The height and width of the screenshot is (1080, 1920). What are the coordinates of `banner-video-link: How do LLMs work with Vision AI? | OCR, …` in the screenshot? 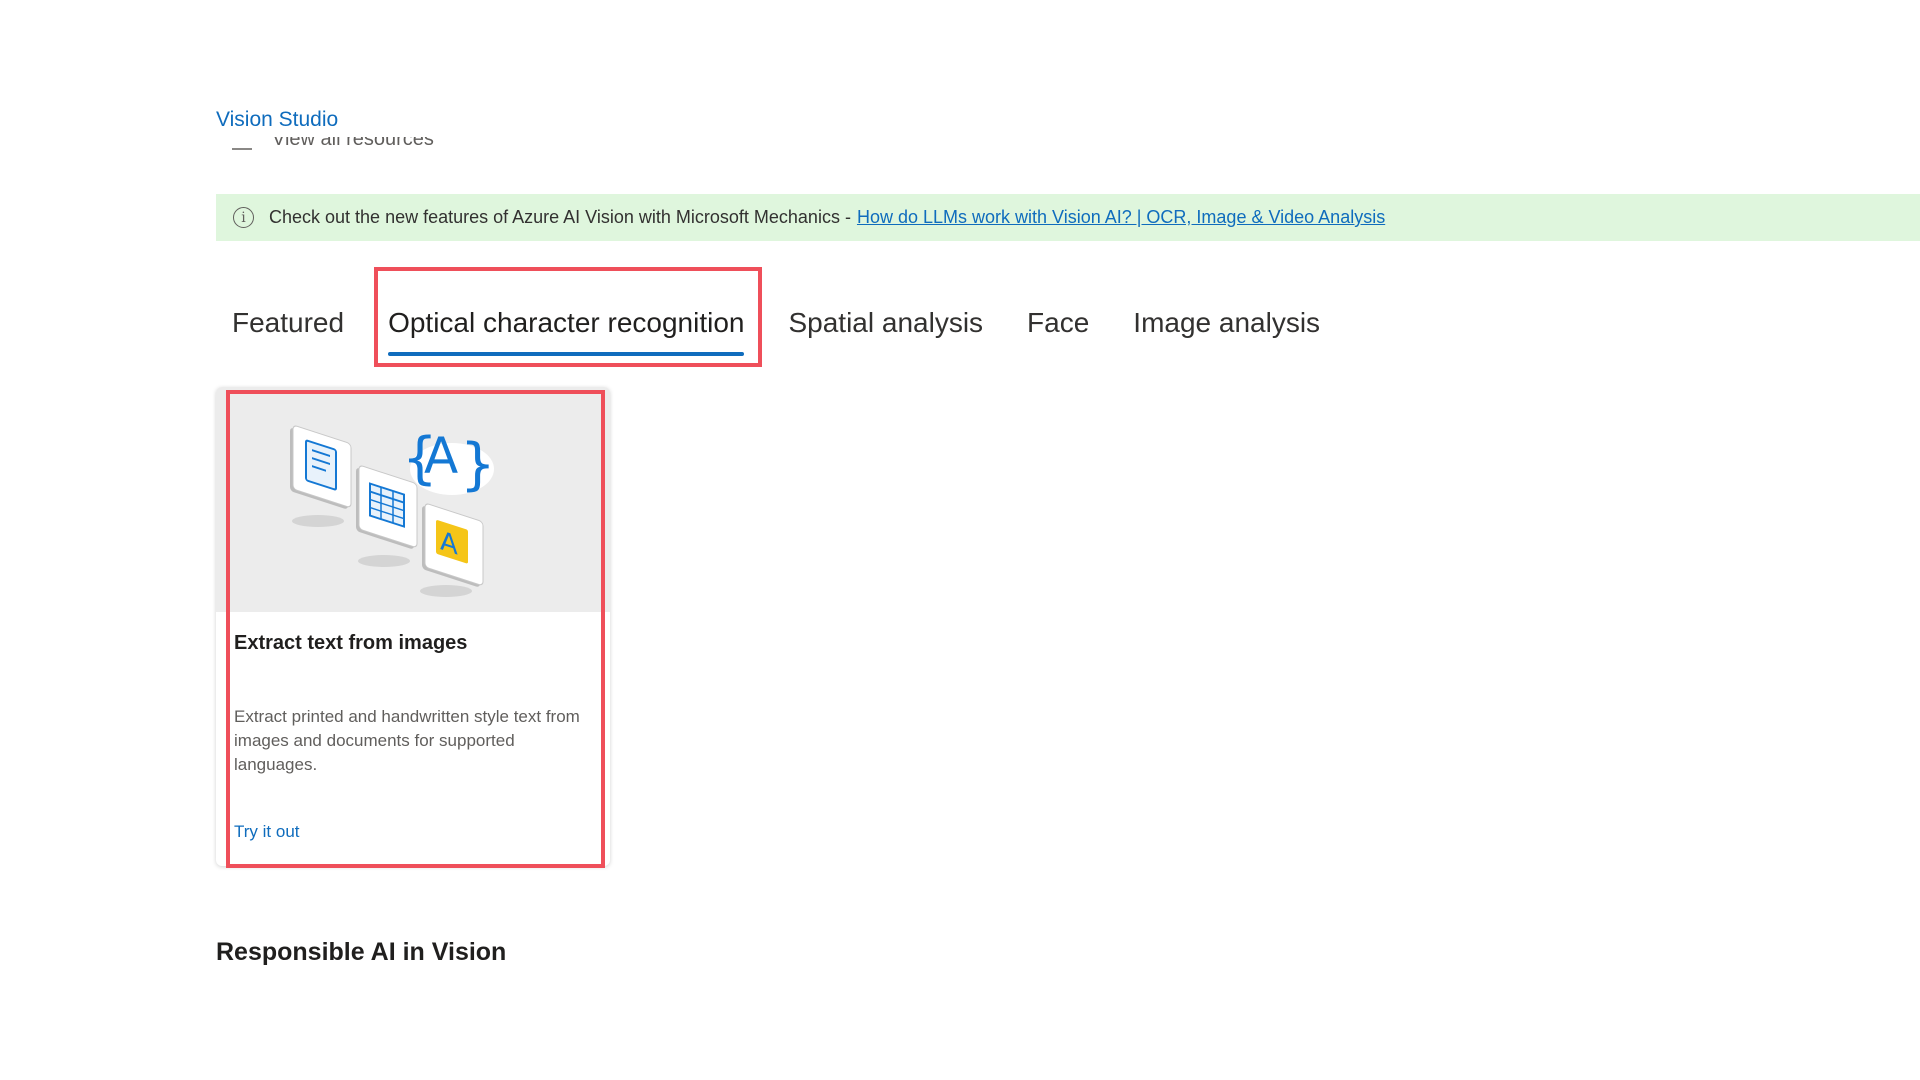 It's located at (1121, 217).